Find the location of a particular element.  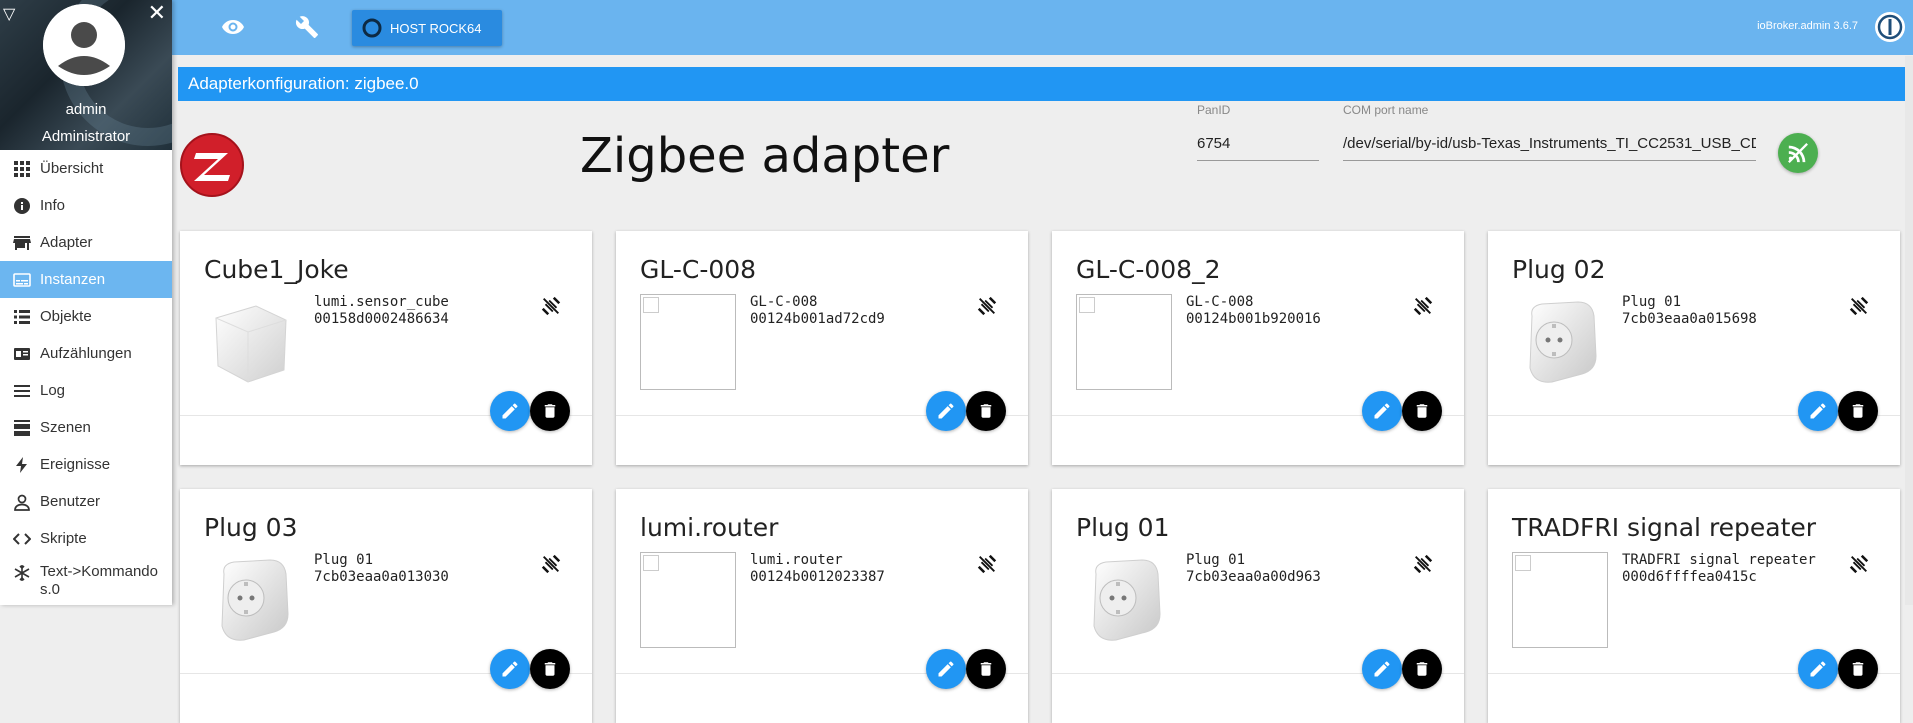

host-status-icon is located at coordinates (372, 28).